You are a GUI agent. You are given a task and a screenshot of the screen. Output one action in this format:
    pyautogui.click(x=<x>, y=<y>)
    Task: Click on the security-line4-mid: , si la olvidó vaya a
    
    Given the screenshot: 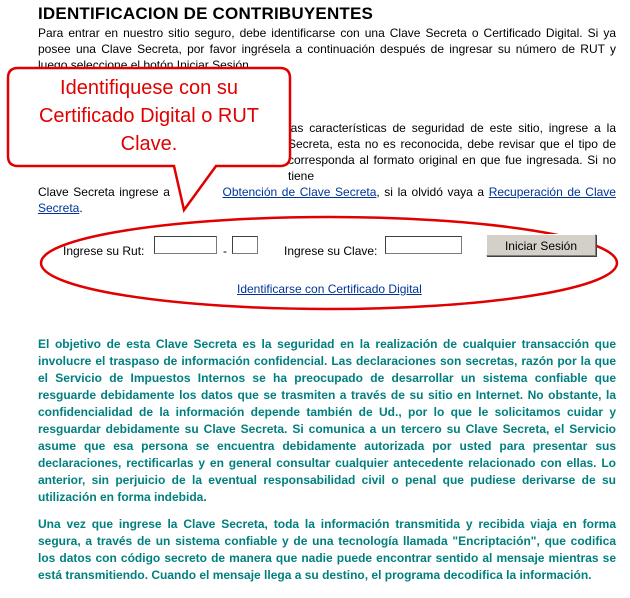 What is the action you would take?
    pyautogui.click(x=430, y=192)
    